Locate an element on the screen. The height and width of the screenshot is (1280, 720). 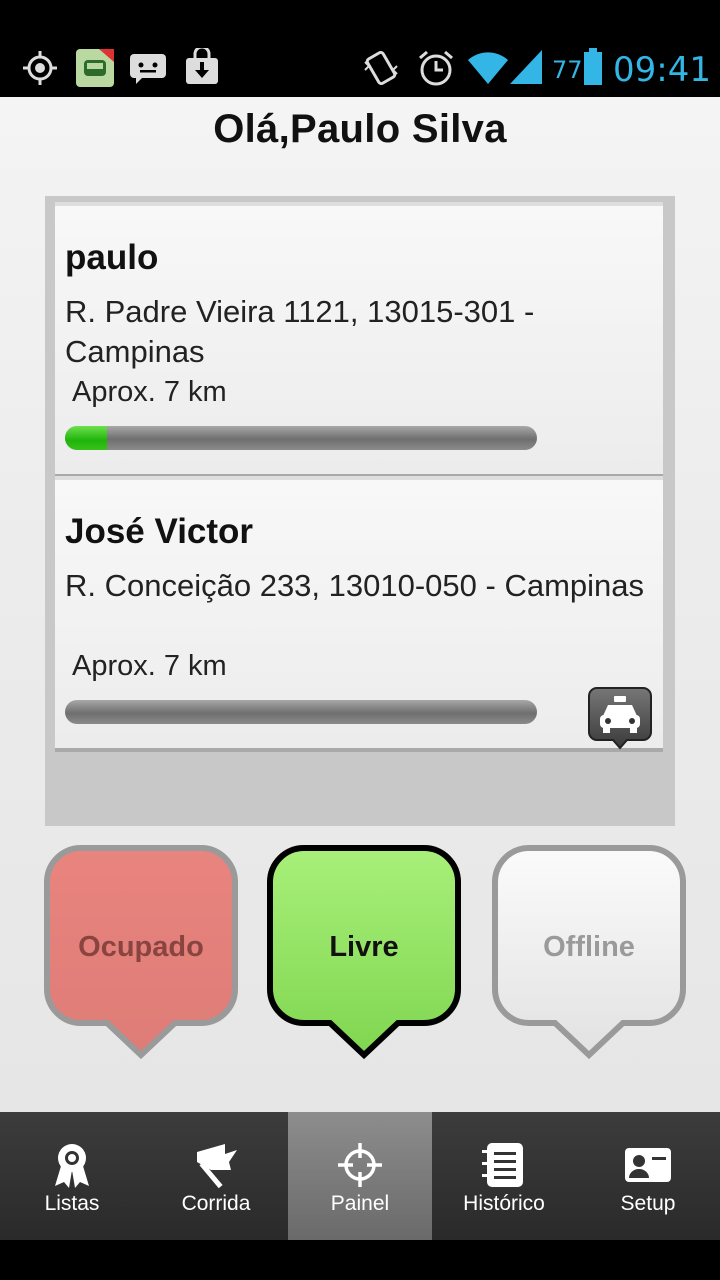
nav-item-setup: Setup is located at coordinates (648, 1176).